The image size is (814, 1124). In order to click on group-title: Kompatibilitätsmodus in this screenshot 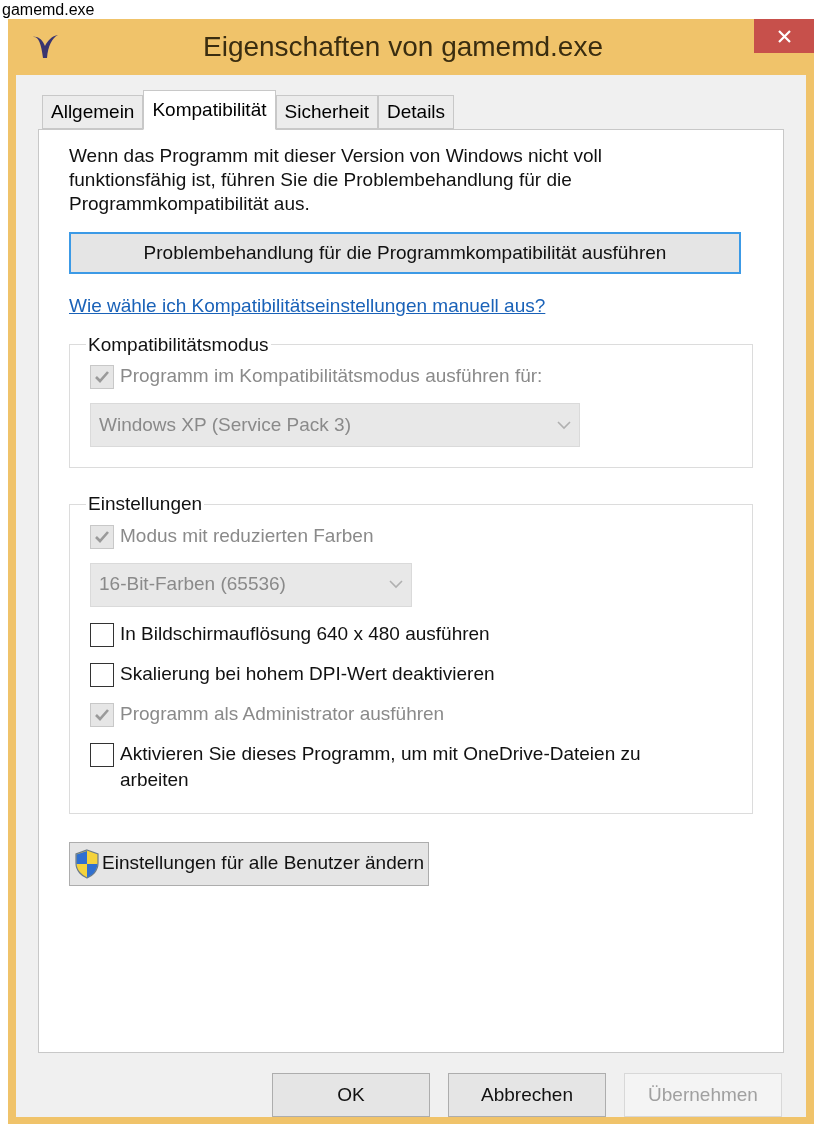, I will do `click(178, 344)`.